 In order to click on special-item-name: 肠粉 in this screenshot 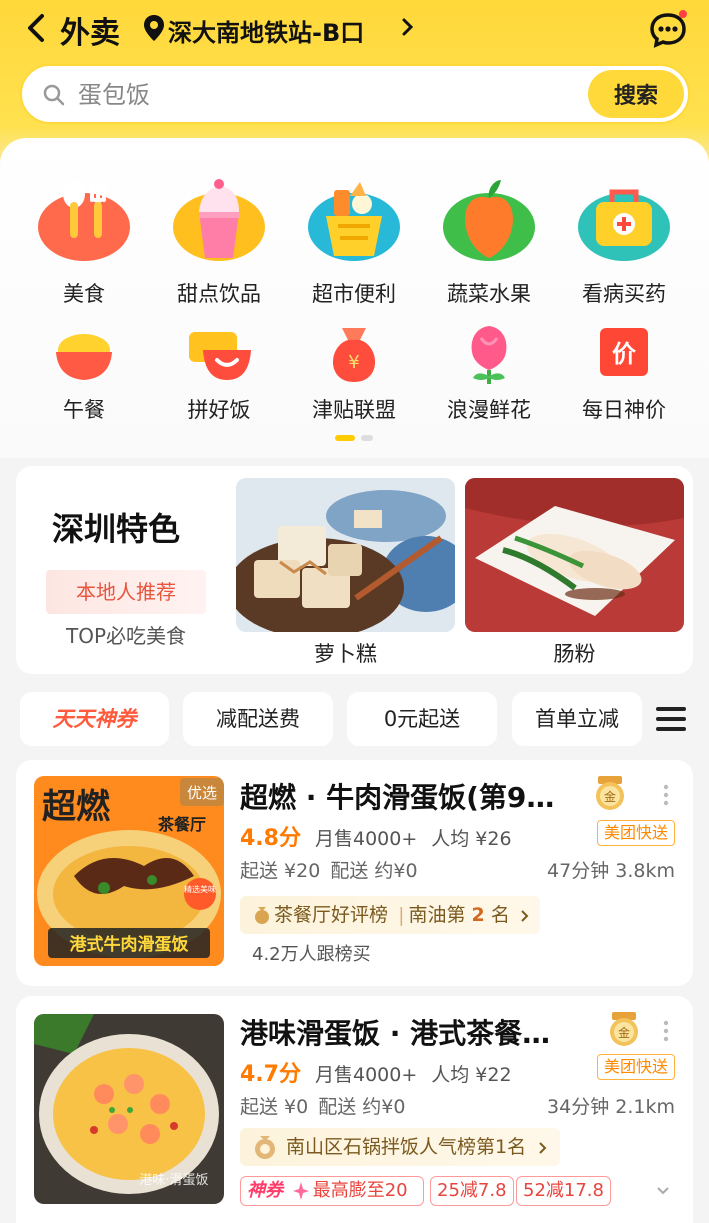, I will do `click(574, 654)`.